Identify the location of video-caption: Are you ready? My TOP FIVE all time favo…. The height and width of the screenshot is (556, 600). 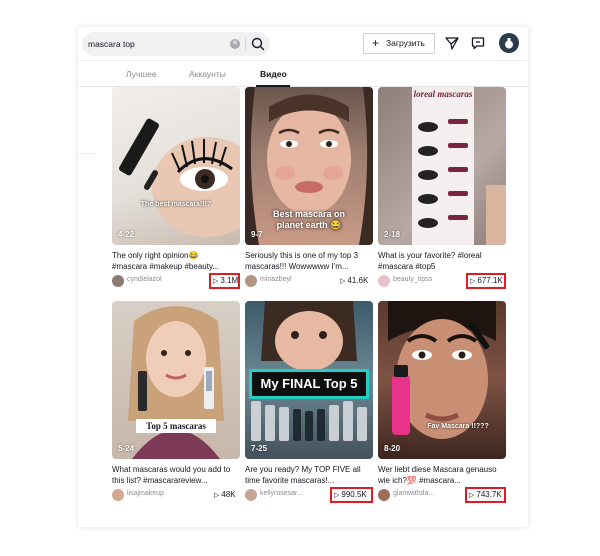
(309, 475).